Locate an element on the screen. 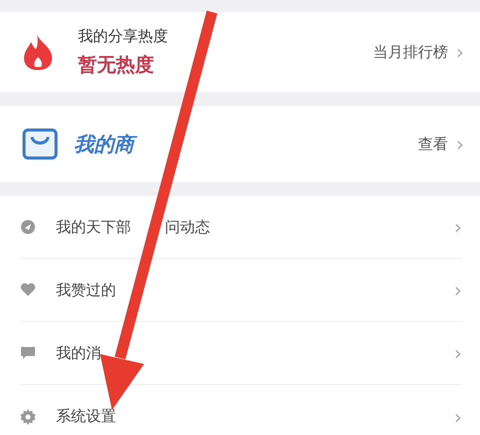  menu-label: 问动态 is located at coordinates (187, 227).